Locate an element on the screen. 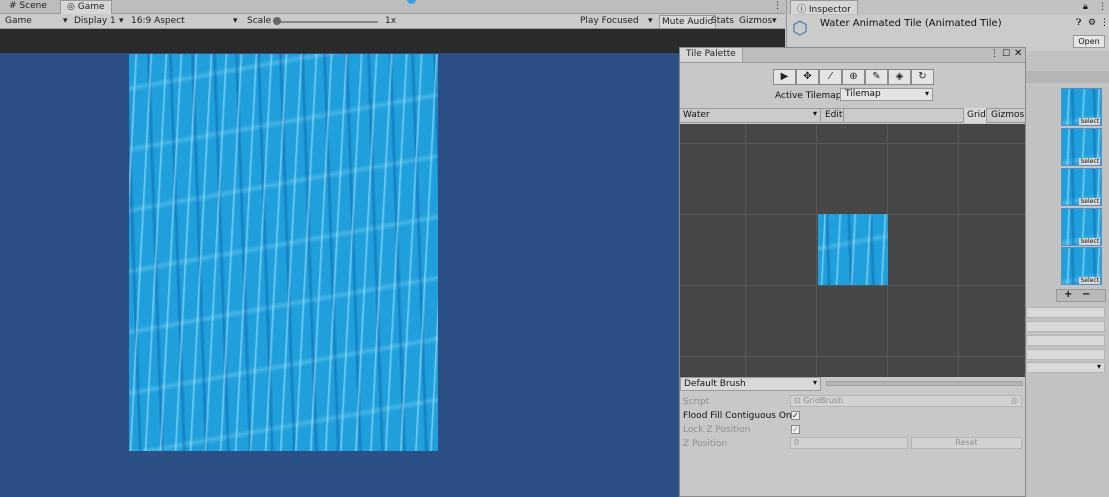  z-position-field: 0 is located at coordinates (849, 443).